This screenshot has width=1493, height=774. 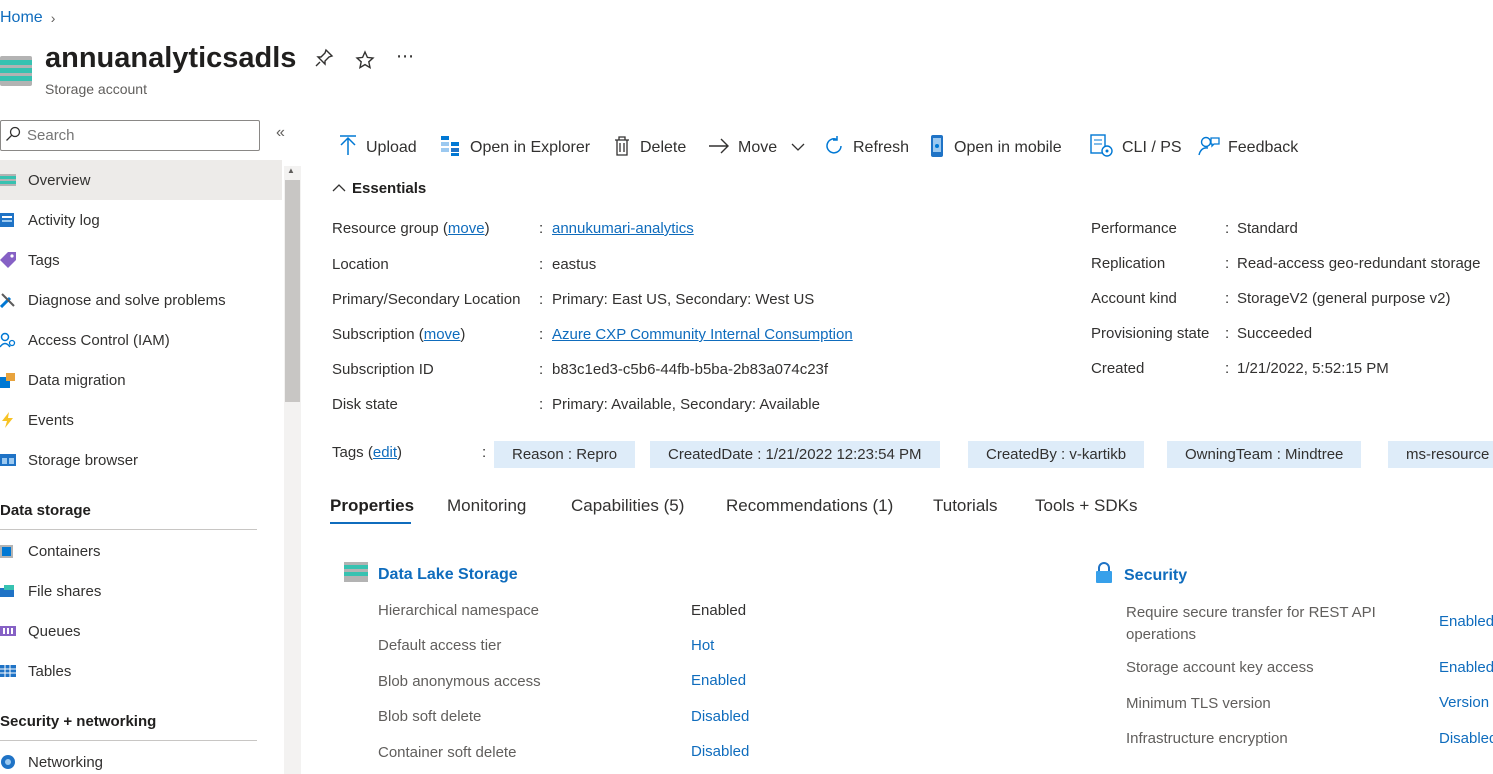 What do you see at coordinates (141, 380) in the screenshot?
I see `sidebar-item-data-migration: Data migration` at bounding box center [141, 380].